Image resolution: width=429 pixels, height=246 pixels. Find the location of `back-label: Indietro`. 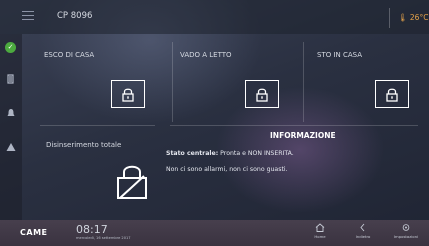

back-label: Indietro is located at coordinates (363, 236).